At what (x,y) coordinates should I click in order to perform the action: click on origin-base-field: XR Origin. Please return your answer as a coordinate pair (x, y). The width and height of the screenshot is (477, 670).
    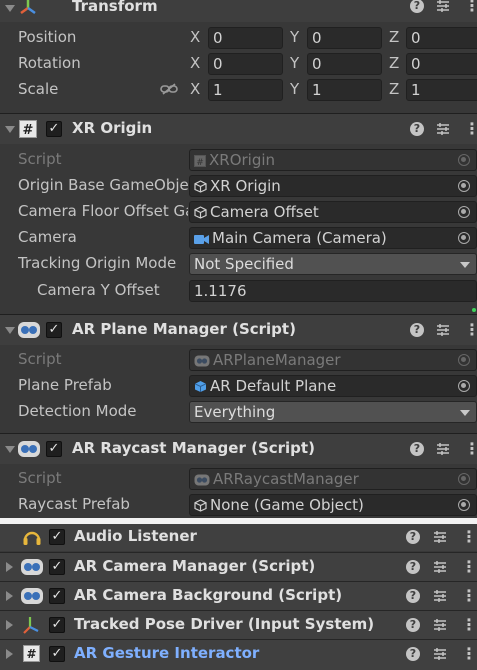
    Looking at the image, I should click on (333, 186).